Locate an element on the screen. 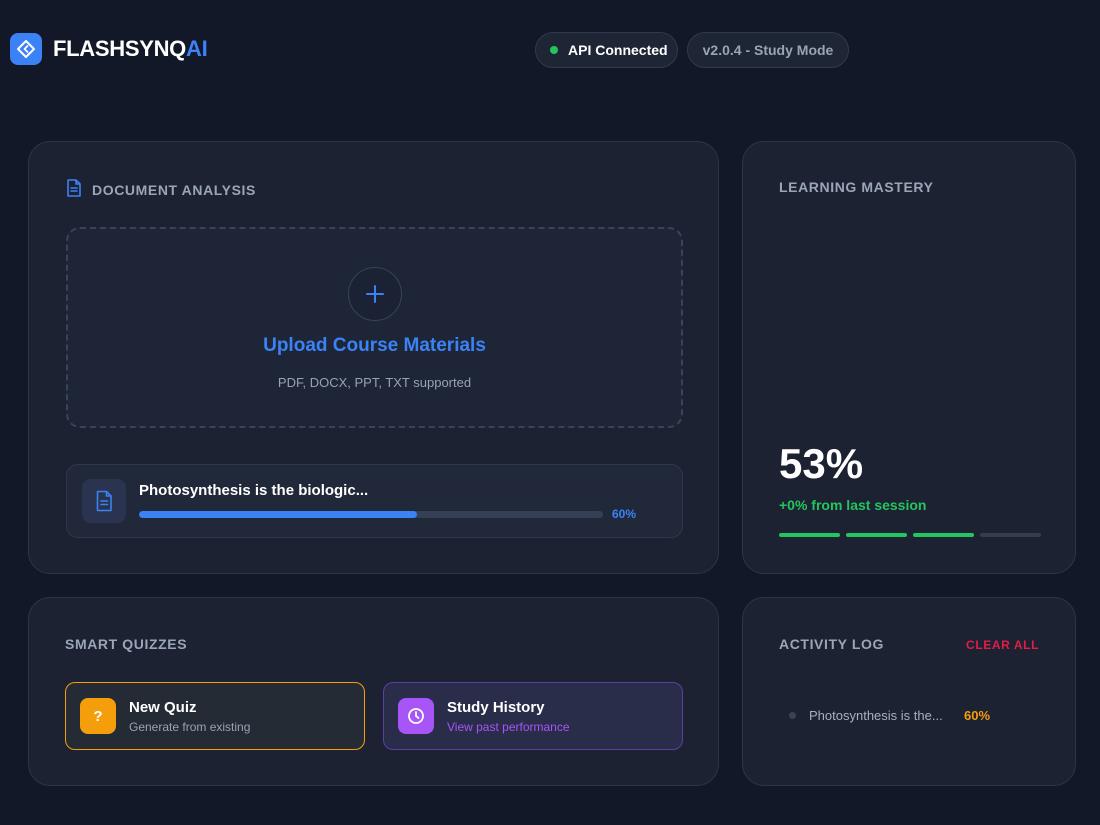 This screenshot has height=825, width=1100. status-dot-icon is located at coordinates (554, 50).